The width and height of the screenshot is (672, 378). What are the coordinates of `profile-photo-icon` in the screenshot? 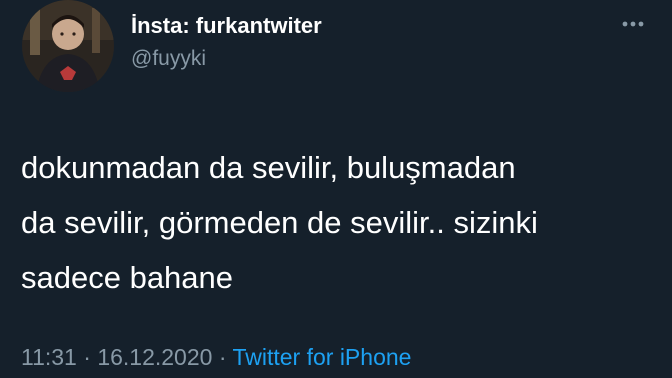 It's located at (68, 46).